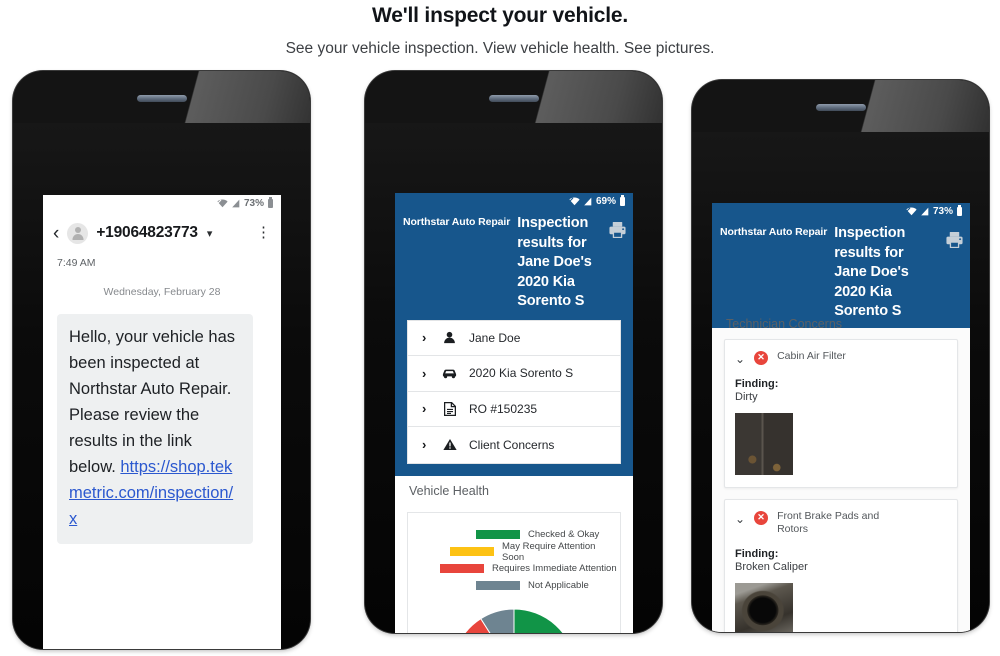 This screenshot has height=656, width=1000. I want to click on accordion-row-repair-order: › RO #150235, so click(514, 409).